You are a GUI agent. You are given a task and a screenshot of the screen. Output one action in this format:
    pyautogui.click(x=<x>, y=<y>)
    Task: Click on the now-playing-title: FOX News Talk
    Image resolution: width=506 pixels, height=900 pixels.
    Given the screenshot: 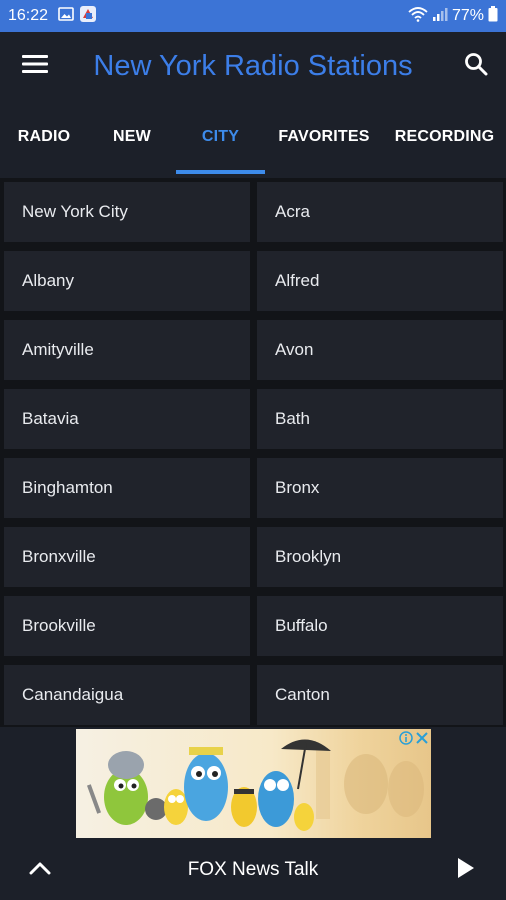 What is the action you would take?
    pyautogui.click(x=253, y=870)
    